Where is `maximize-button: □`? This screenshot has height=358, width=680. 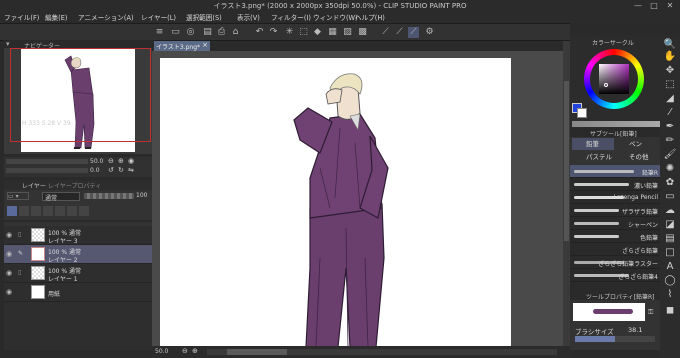
maximize-button: □ is located at coordinates (654, 5).